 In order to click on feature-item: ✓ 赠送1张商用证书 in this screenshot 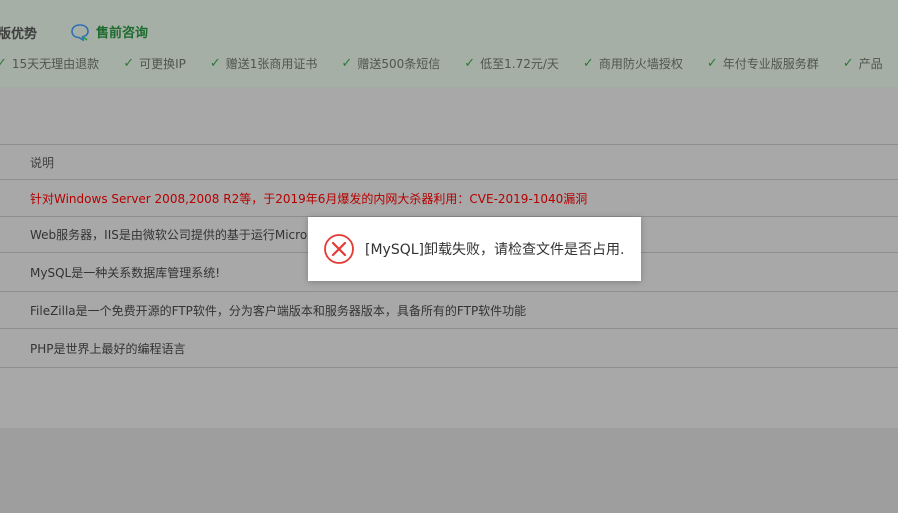, I will do `click(263, 63)`.